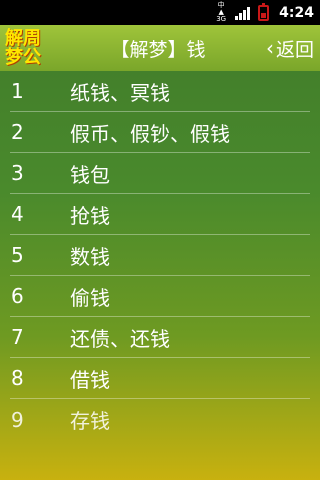 This screenshot has width=320, height=480. I want to click on item-number: 4, so click(17, 214).